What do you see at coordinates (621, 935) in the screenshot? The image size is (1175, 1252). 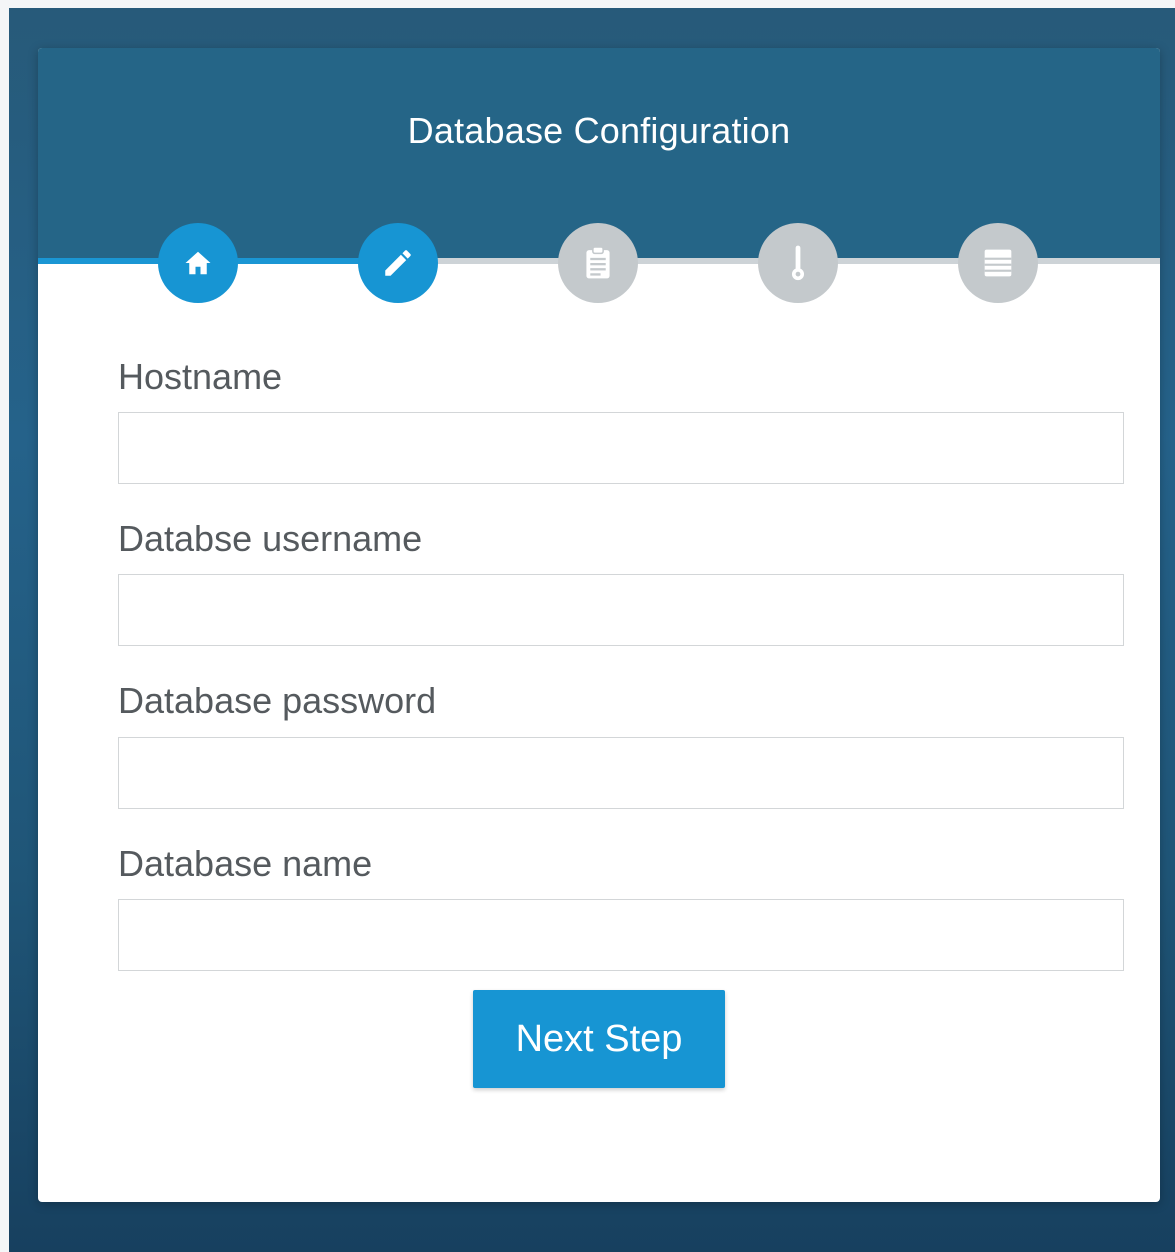 I see `dbname-input` at bounding box center [621, 935].